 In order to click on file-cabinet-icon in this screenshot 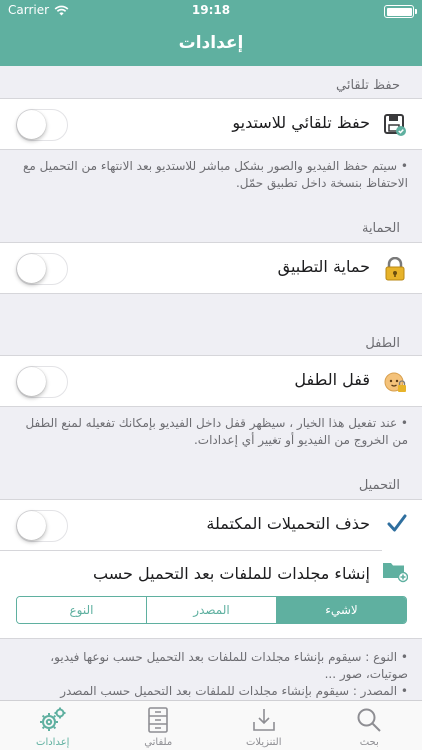, I will do `click(158, 720)`.